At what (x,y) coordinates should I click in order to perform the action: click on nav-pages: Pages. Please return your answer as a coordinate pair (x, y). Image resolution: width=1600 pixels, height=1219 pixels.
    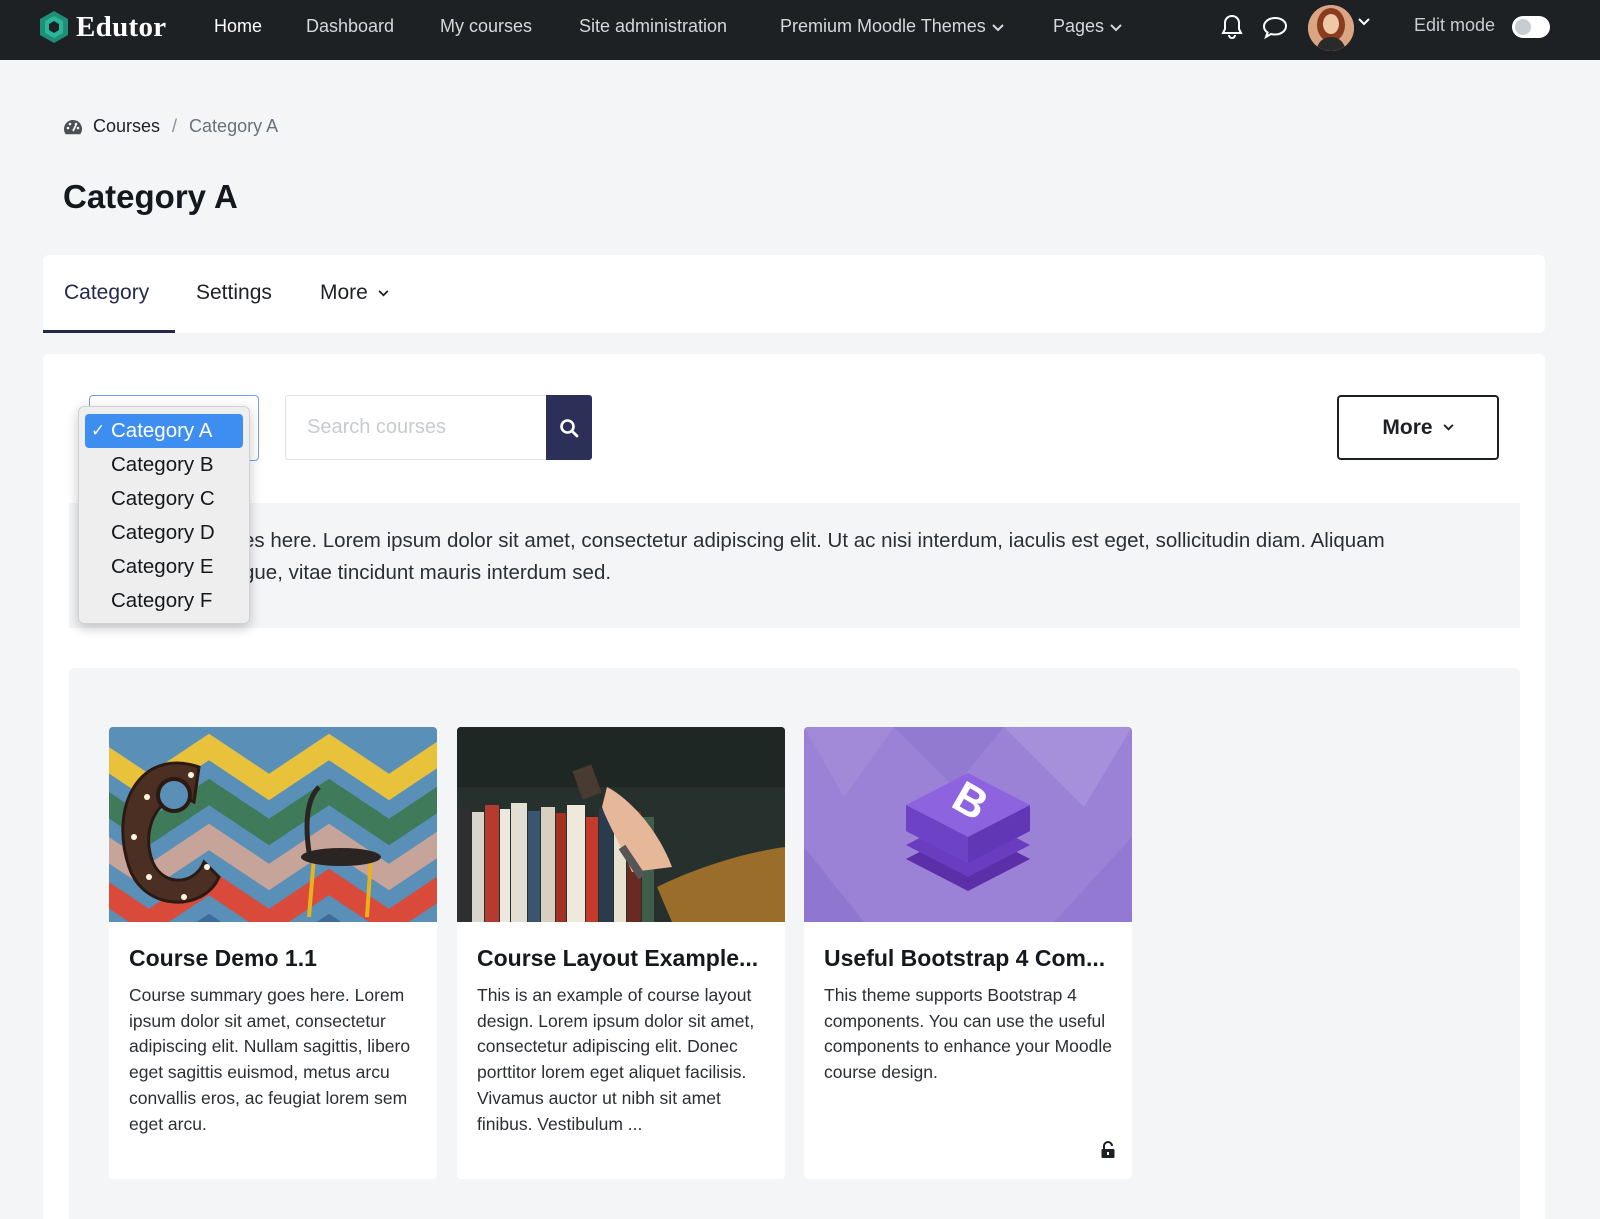
    Looking at the image, I should click on (1087, 26).